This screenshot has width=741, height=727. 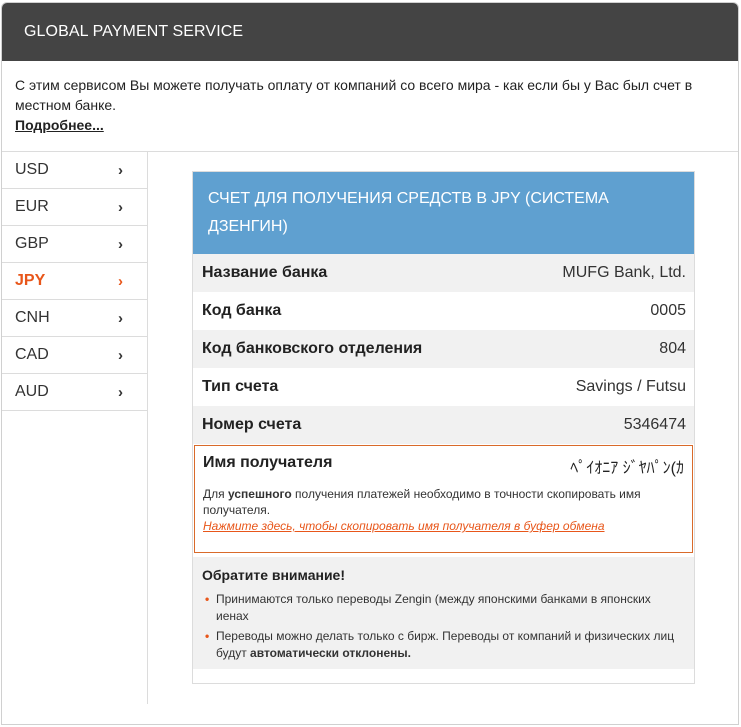 What do you see at coordinates (443, 311) in the screenshot?
I see `detail-row-bank-code: Код банка 0005` at bounding box center [443, 311].